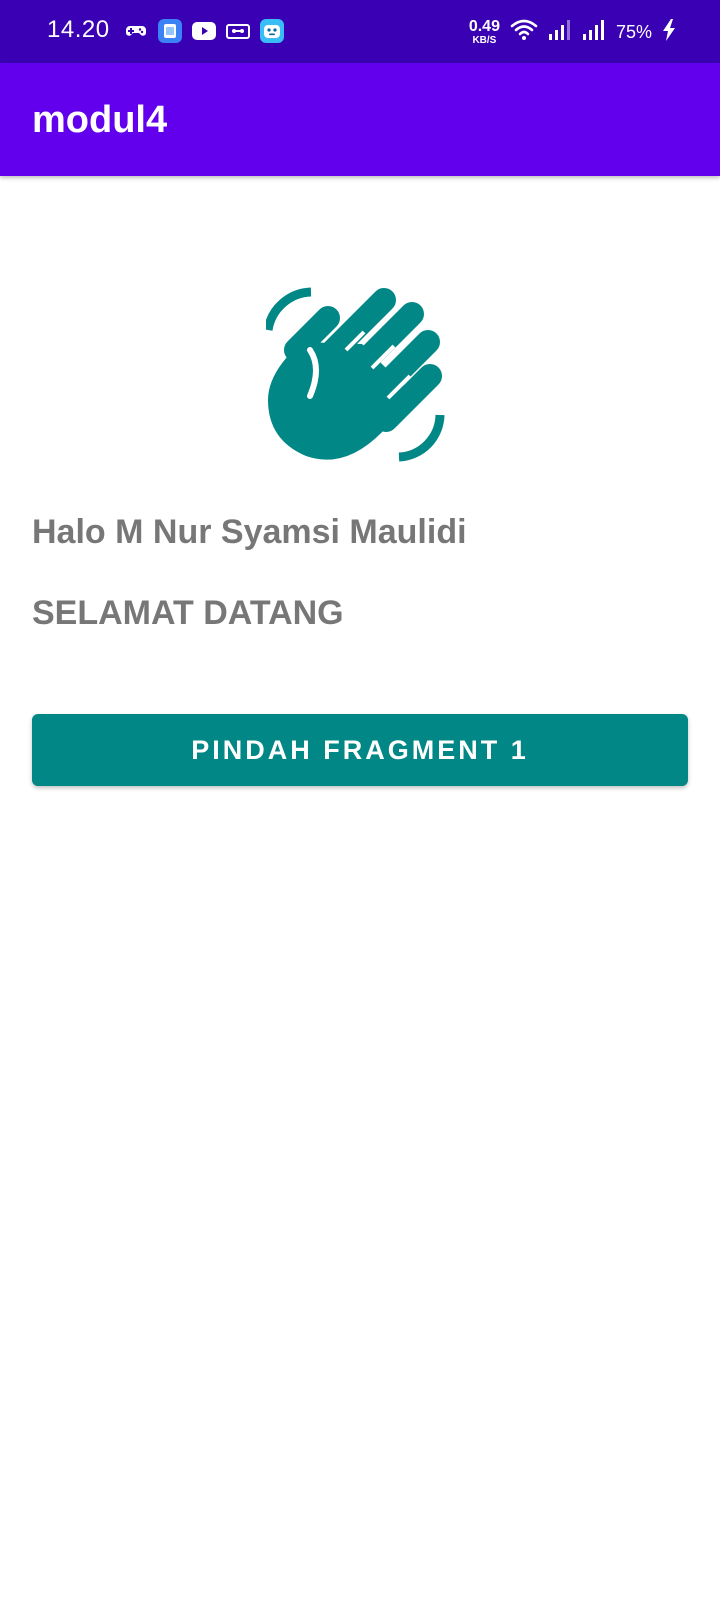 The height and width of the screenshot is (1600, 720). I want to click on cassette-icon, so click(238, 31).